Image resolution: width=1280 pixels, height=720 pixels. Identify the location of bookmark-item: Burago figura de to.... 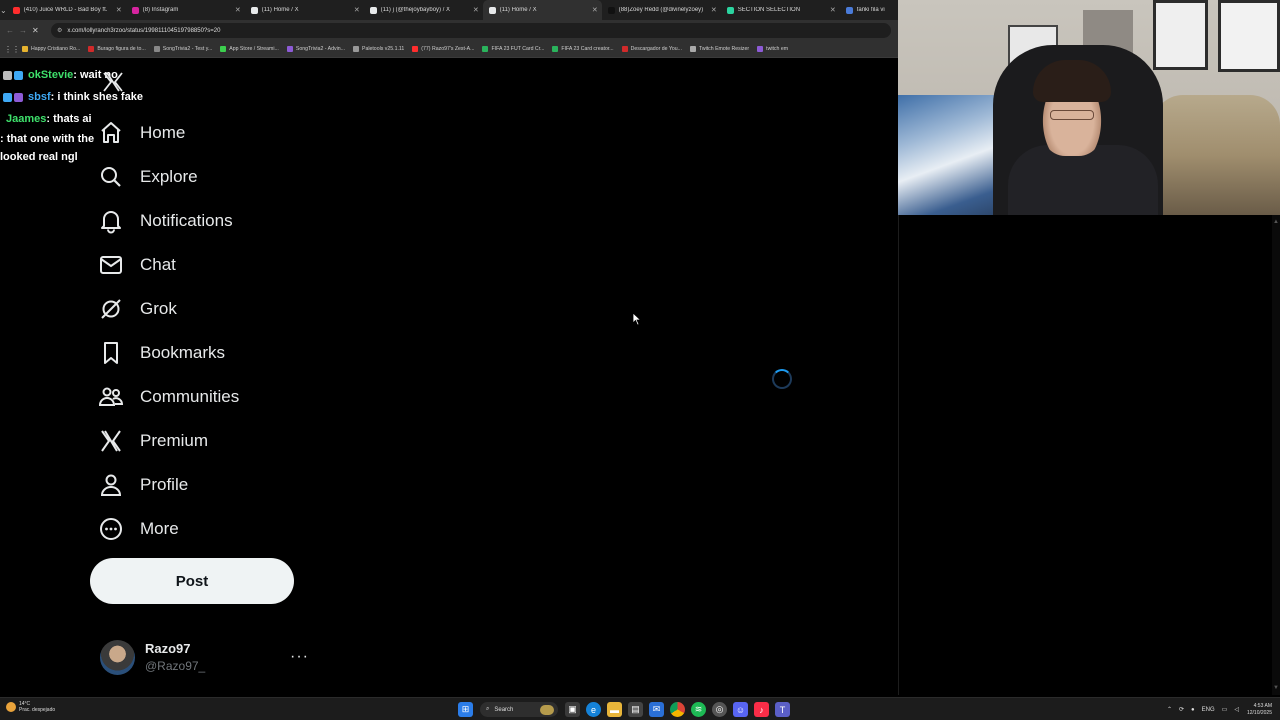
(117, 49).